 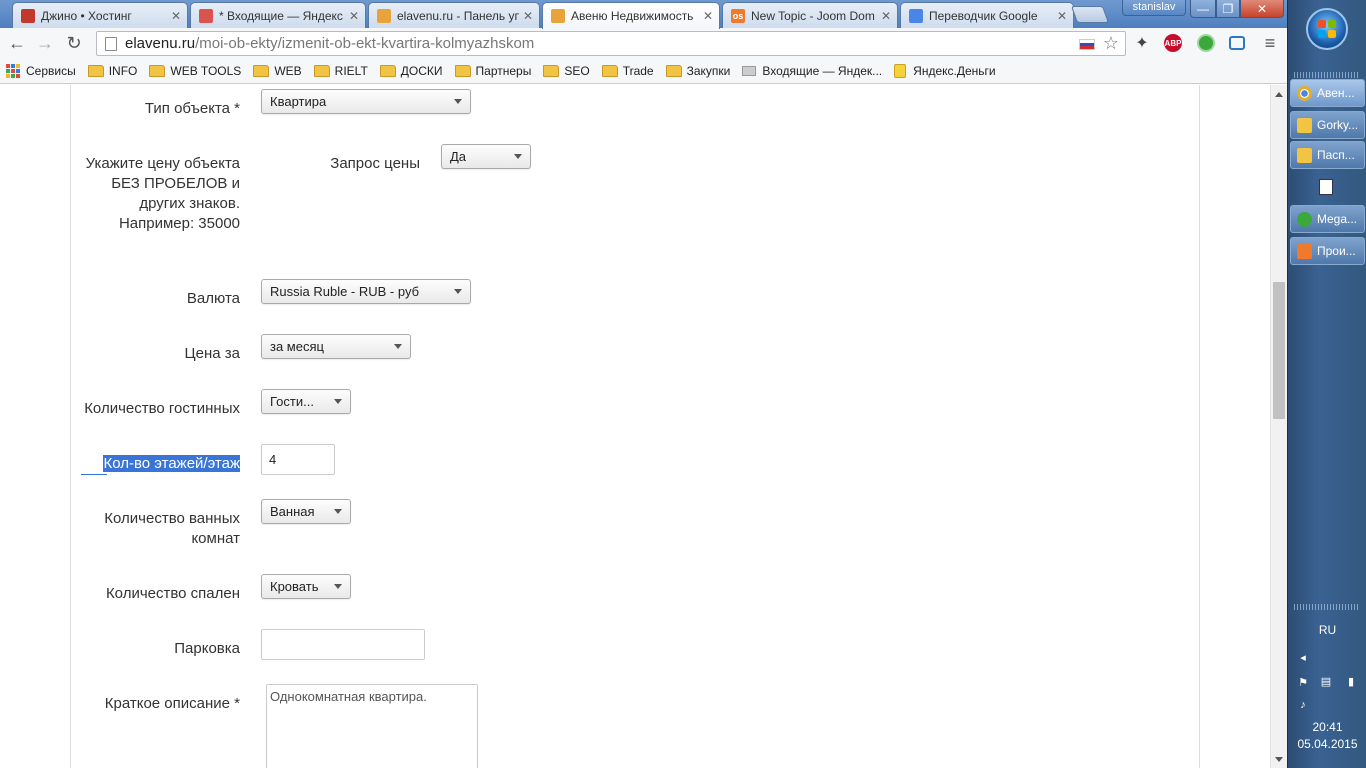 What do you see at coordinates (123, 70) in the screenshot?
I see `bookmark-label: INFO` at bounding box center [123, 70].